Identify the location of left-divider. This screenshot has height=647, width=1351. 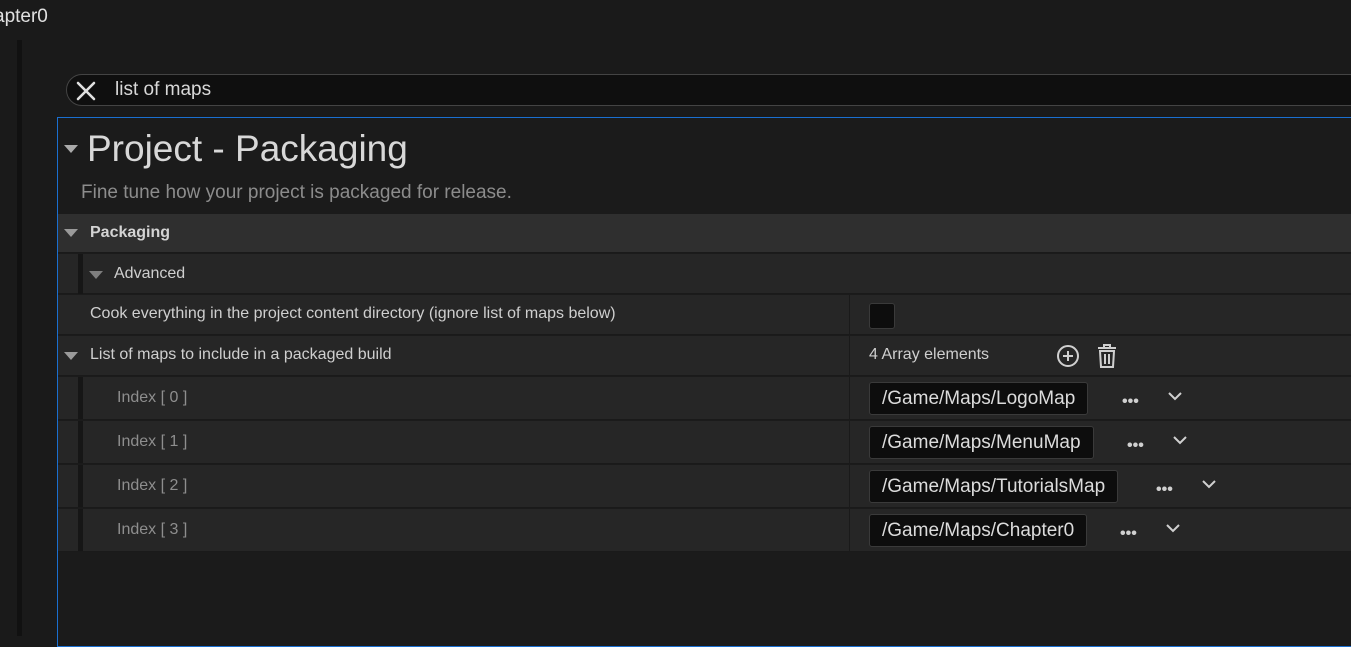
(19, 338).